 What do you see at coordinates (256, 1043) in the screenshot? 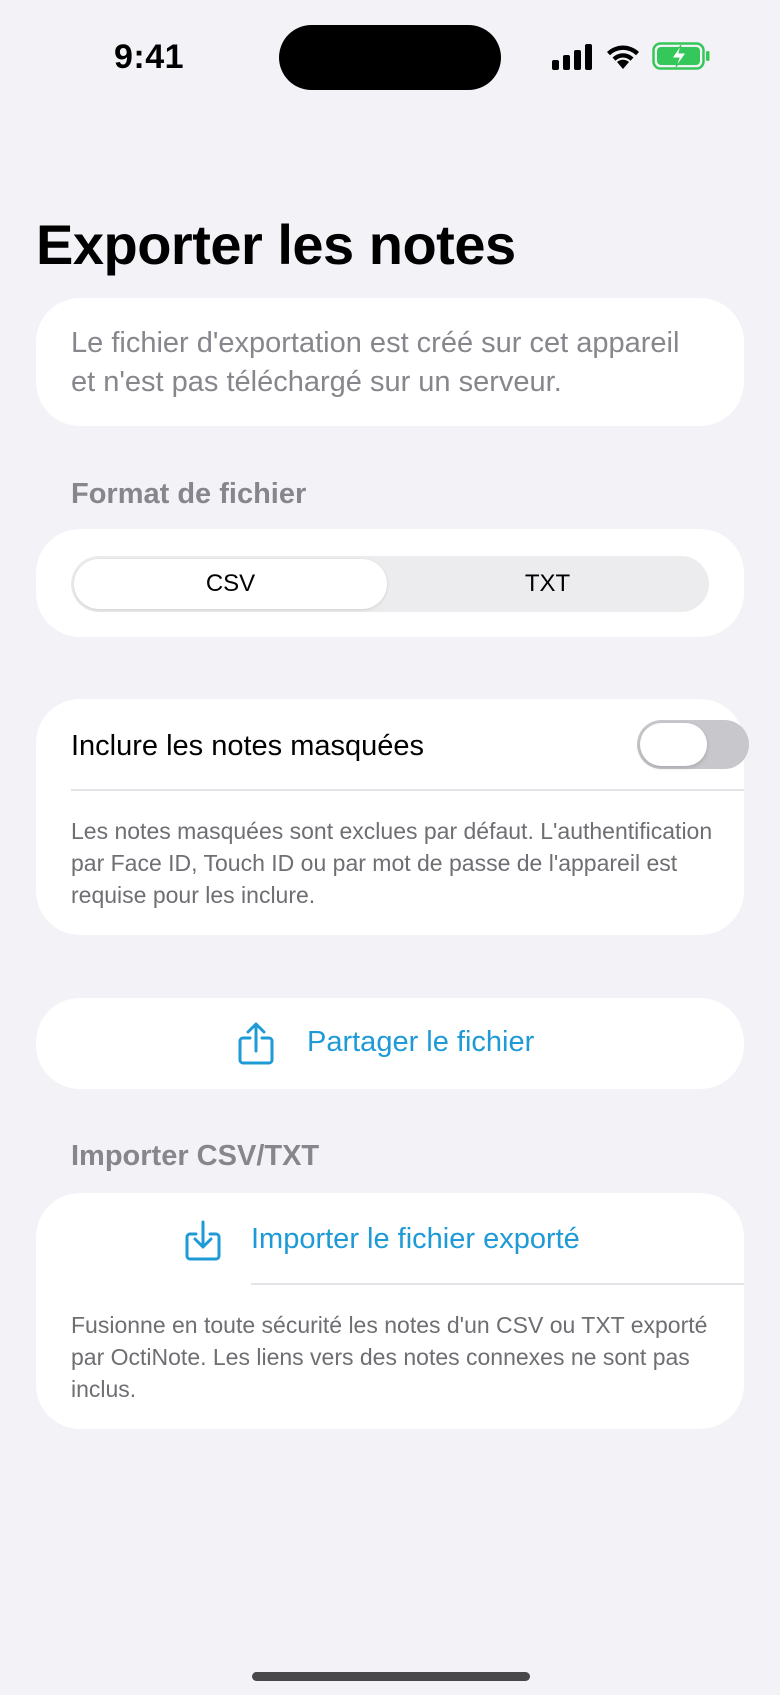
I see `share-icon` at bounding box center [256, 1043].